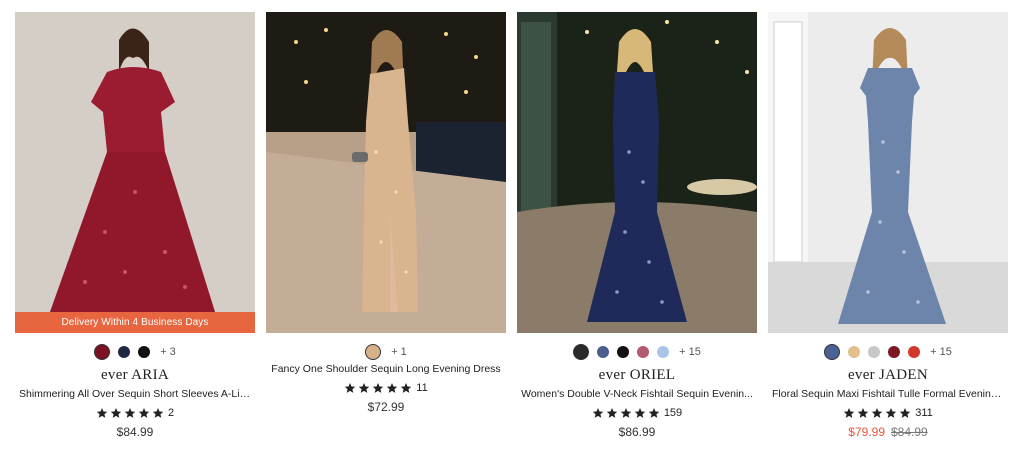  What do you see at coordinates (673, 413) in the screenshot?
I see `rating-count: 159` at bounding box center [673, 413].